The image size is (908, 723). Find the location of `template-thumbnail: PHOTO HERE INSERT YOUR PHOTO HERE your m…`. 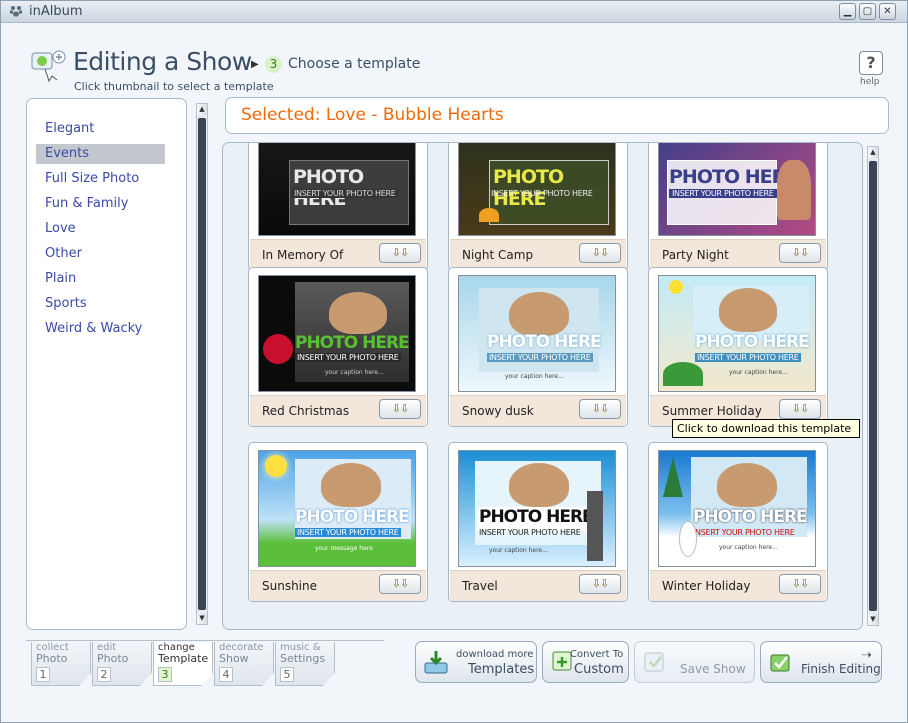

template-thumbnail: PHOTO HERE INSERT YOUR PHOTO HERE your m… is located at coordinates (337, 508).